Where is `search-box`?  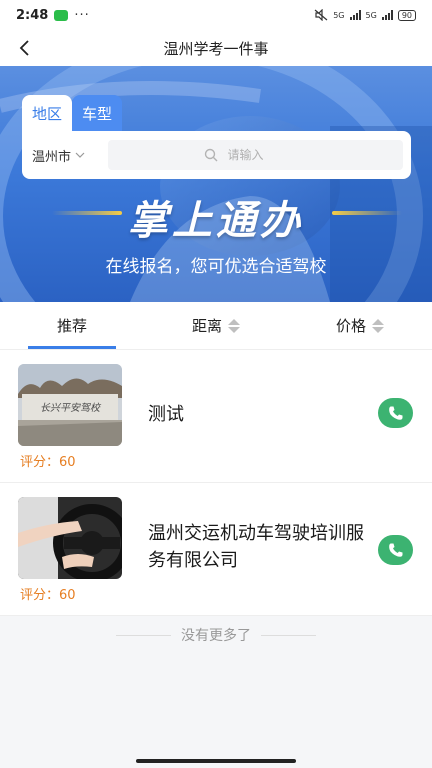 search-box is located at coordinates (255, 155).